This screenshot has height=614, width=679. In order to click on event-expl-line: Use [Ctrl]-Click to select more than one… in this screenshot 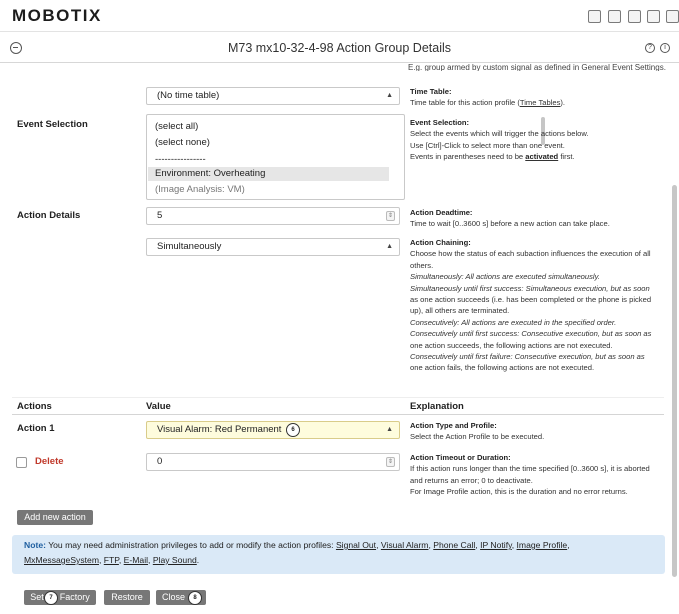, I will do `click(487, 145)`.